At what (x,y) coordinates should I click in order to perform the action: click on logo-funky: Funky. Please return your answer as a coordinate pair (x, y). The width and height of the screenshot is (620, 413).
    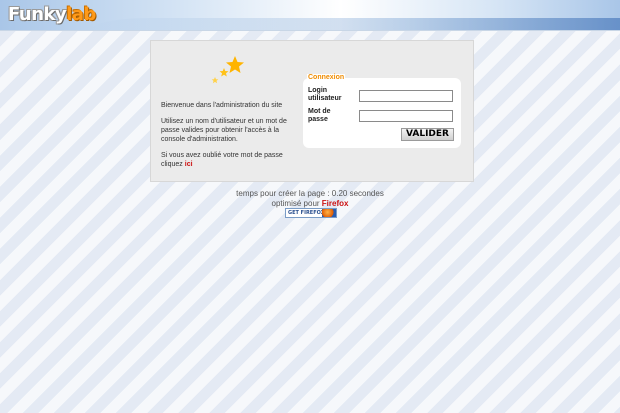
    Looking at the image, I should click on (37, 14).